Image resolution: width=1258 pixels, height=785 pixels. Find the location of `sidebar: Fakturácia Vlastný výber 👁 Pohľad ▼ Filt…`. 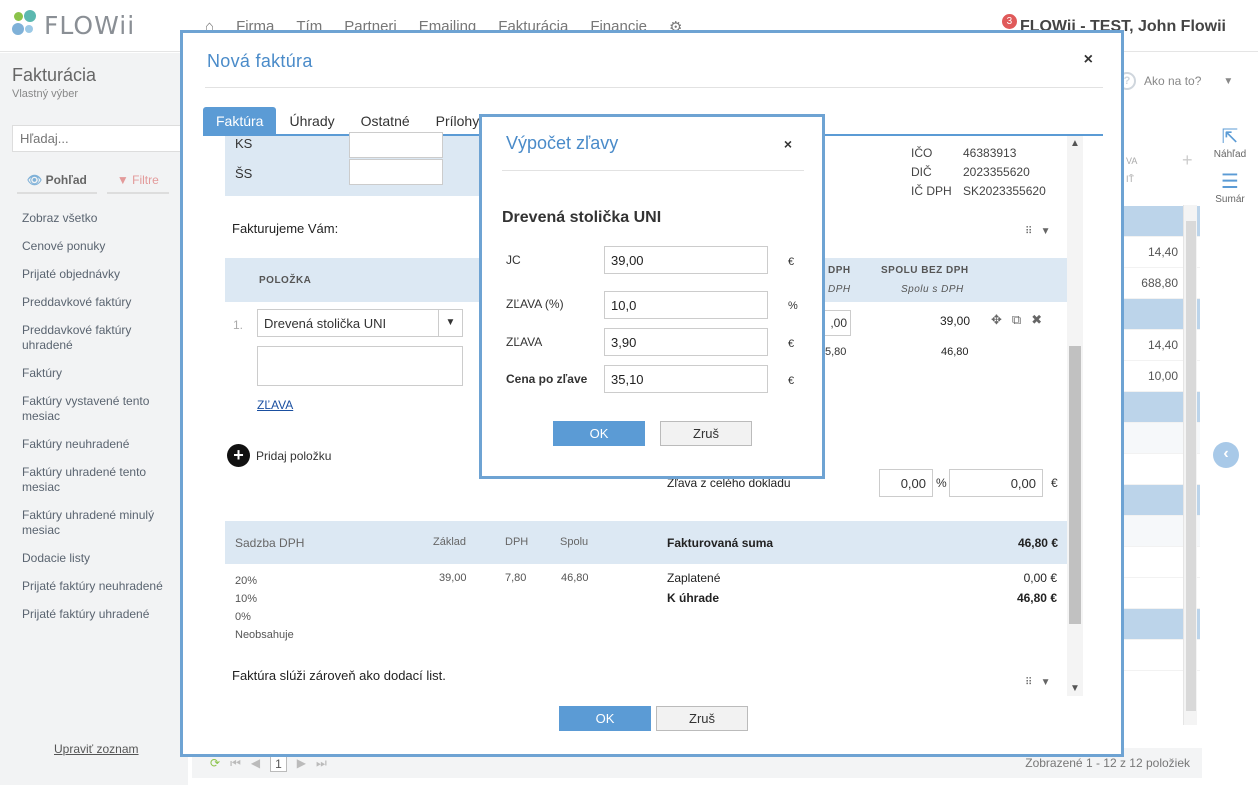

sidebar: Fakturácia Vlastný výber 👁 Pohľad ▼ Filt… is located at coordinates (94, 419).